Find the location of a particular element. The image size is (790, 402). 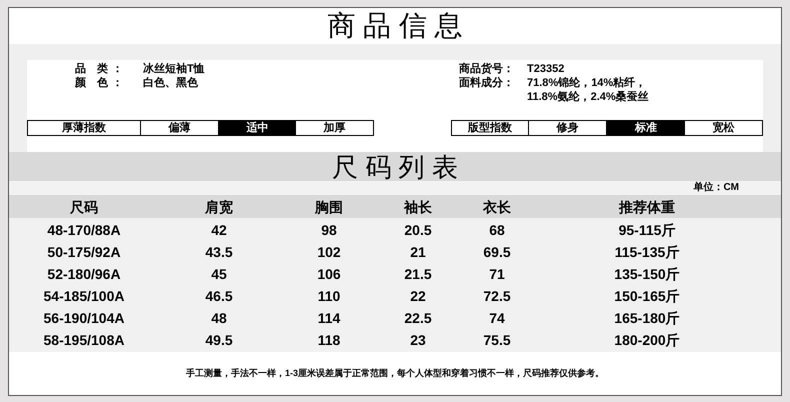

table-cell-text: 22 is located at coordinates (418, 296).